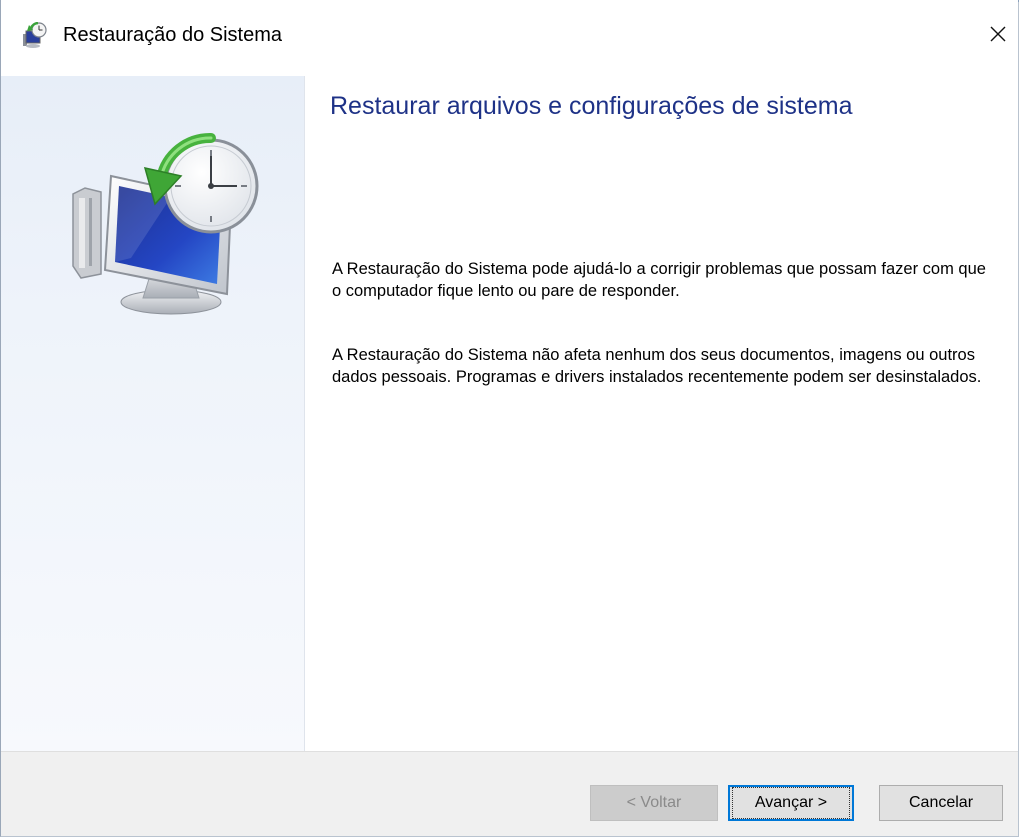 Image resolution: width=1019 pixels, height=837 pixels. What do you see at coordinates (509, 793) in the screenshot?
I see `wizard-footer: < Voltar Avançar > Cancelar` at bounding box center [509, 793].